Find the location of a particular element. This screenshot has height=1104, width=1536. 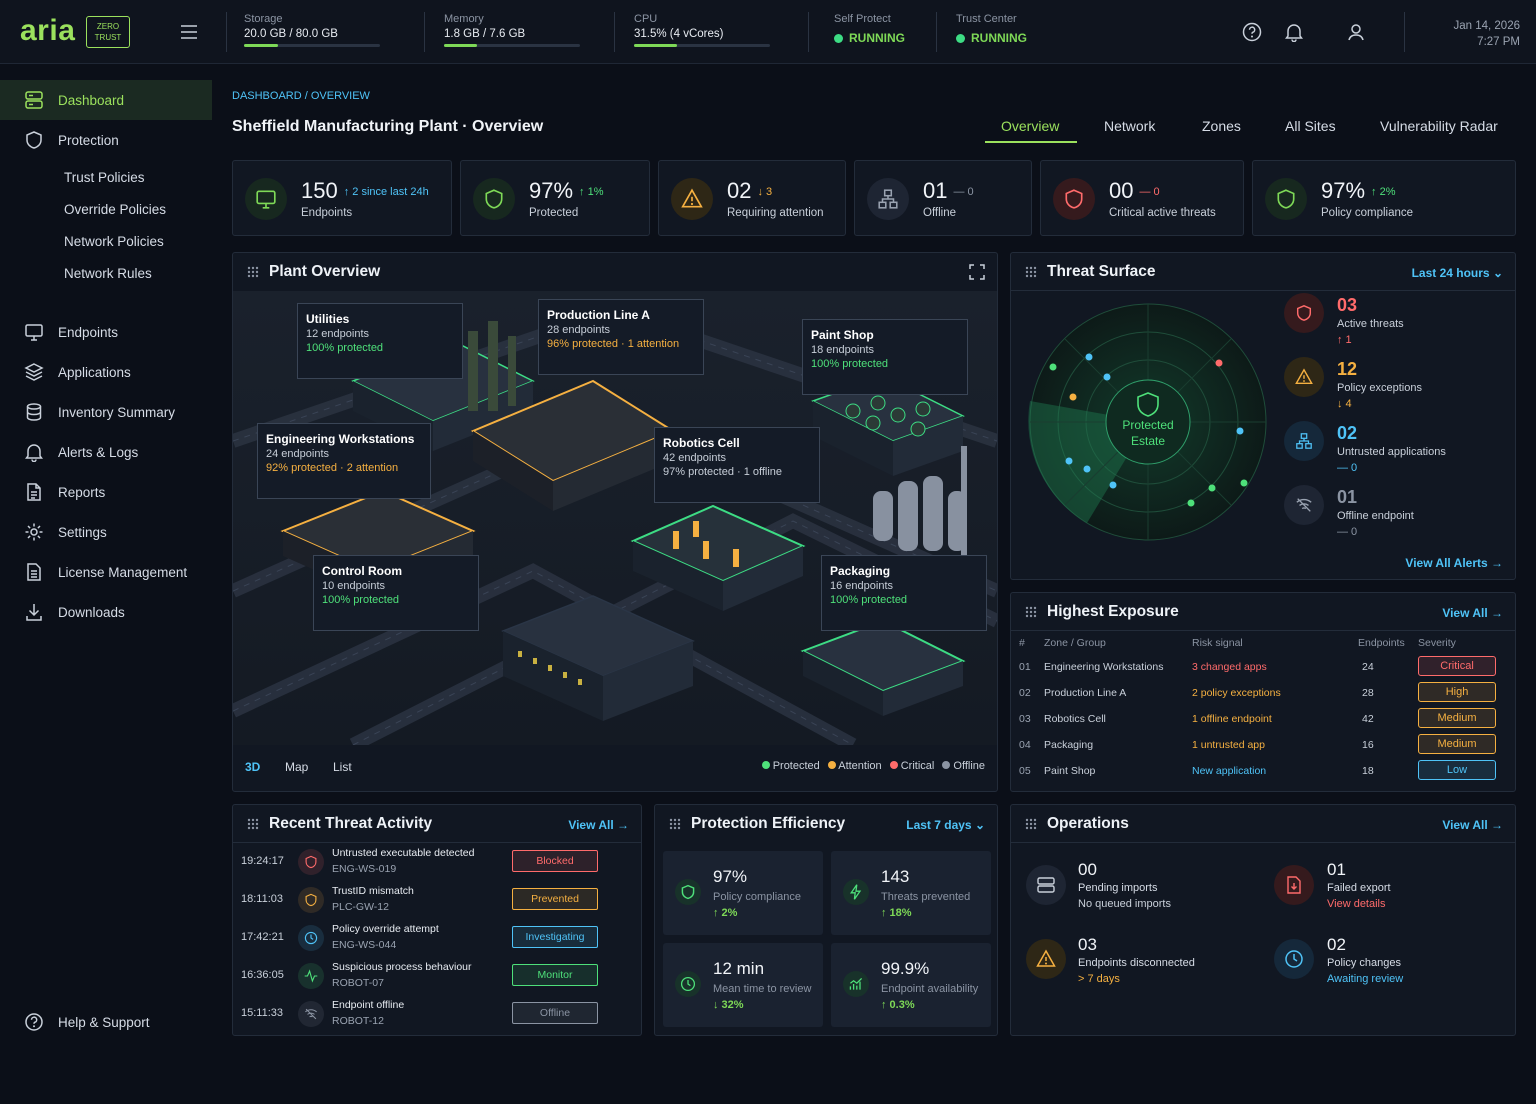

metric-card-policy-compliance: 97% Policy compliance ↑ 2% is located at coordinates (743, 893).